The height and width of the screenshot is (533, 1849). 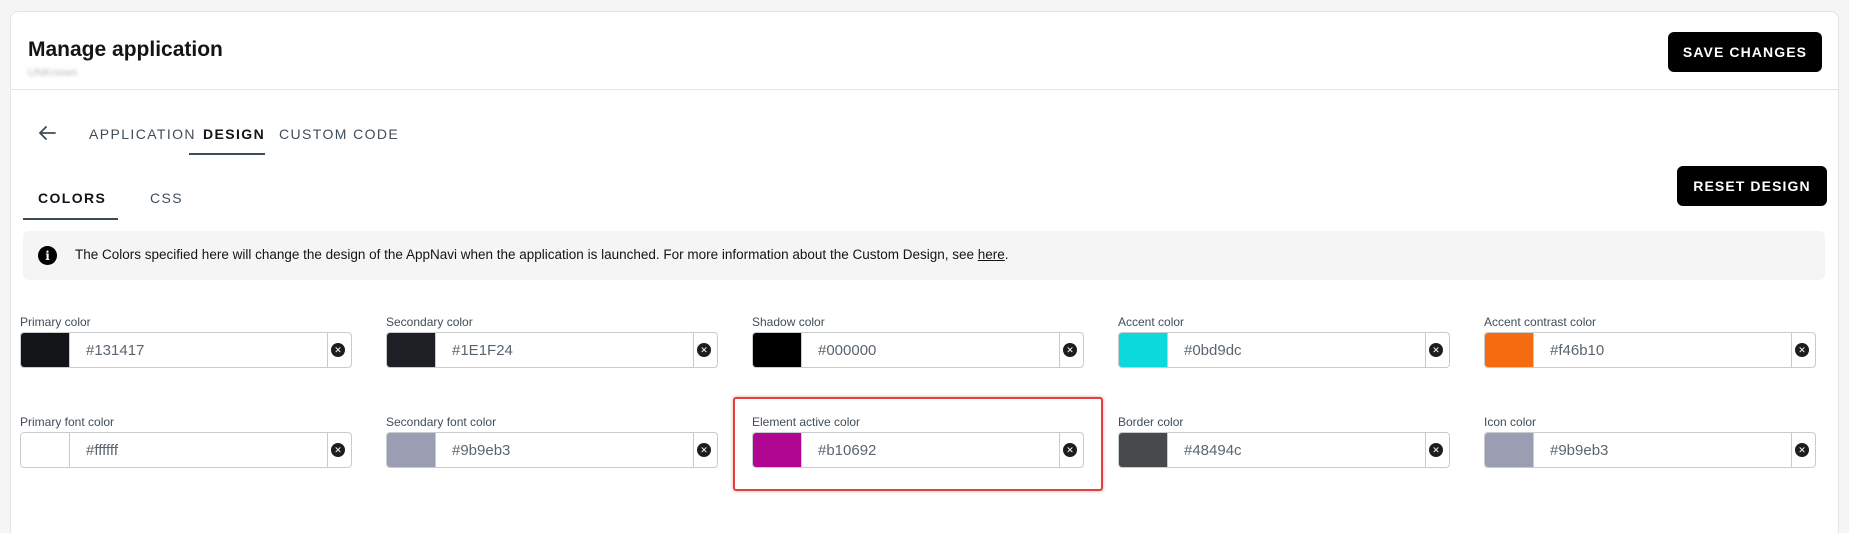 What do you see at coordinates (227, 154) in the screenshot?
I see `tab-design-underline` at bounding box center [227, 154].